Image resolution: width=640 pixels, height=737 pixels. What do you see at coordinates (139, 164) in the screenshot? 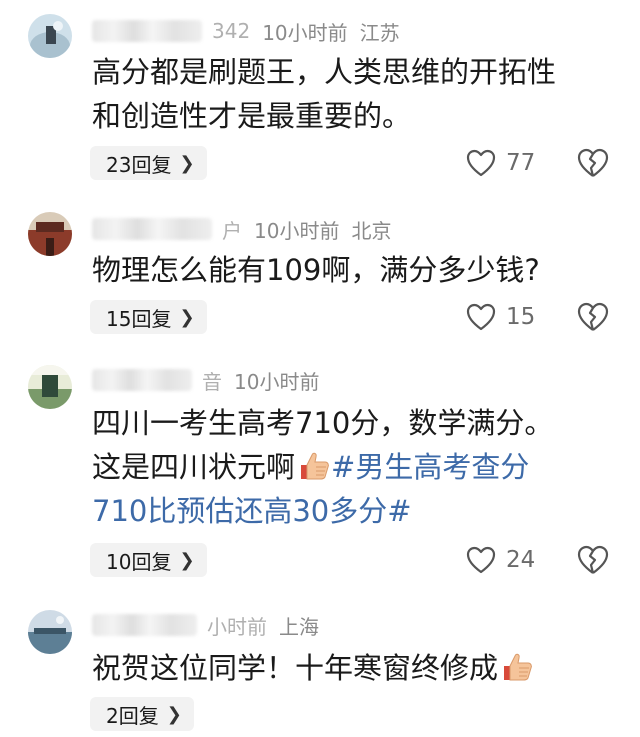
I see `replies-count: 23回复` at bounding box center [139, 164].